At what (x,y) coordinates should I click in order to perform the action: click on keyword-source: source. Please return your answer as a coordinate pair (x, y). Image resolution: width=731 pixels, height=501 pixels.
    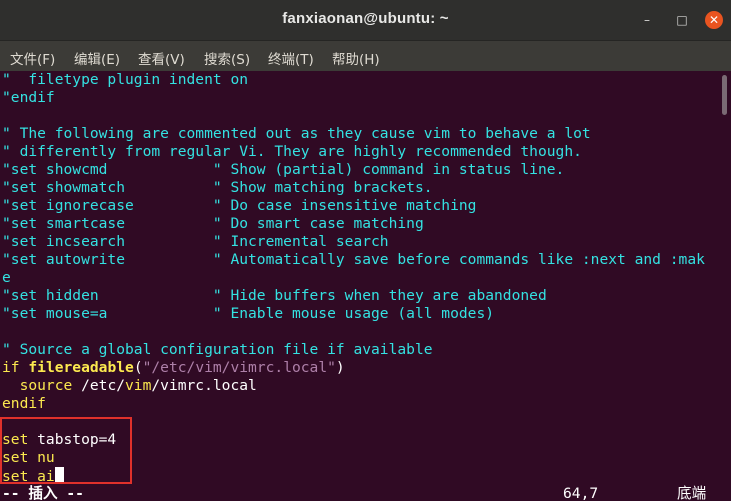
    Looking at the image, I should click on (37, 385).